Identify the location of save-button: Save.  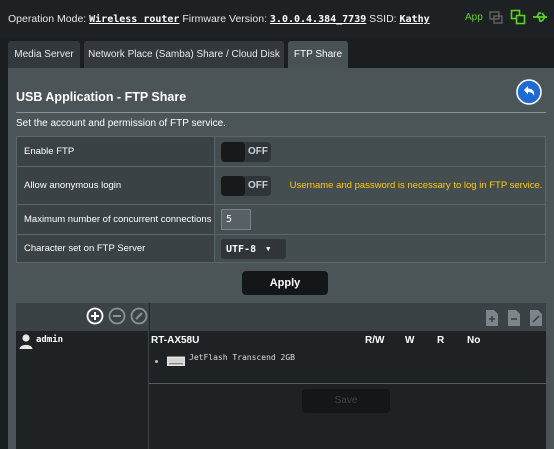
(346, 401).